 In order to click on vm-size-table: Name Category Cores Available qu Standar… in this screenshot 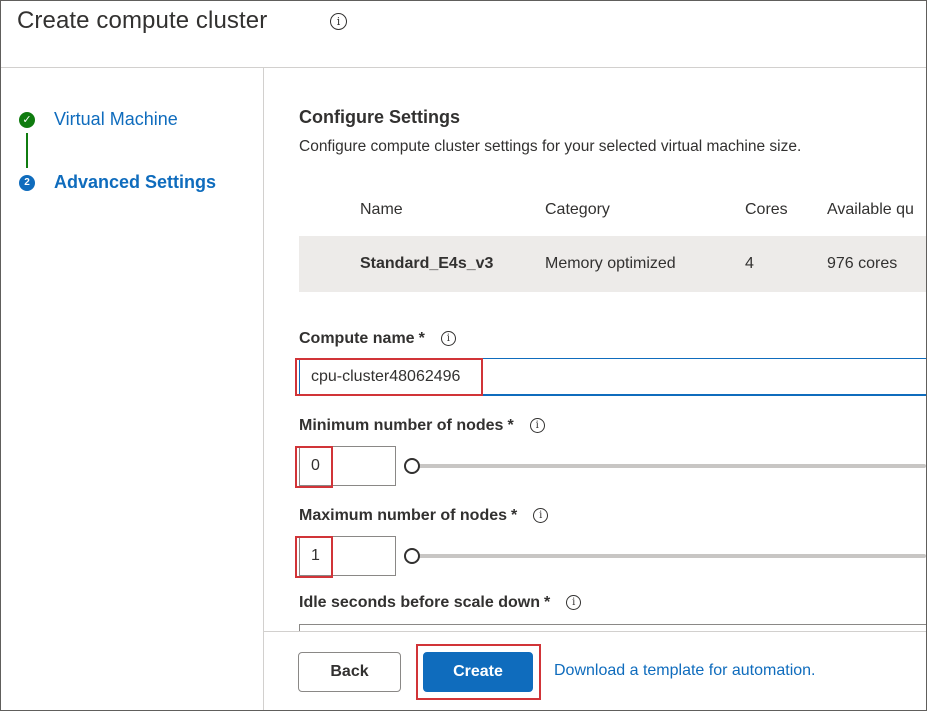, I will do `click(612, 240)`.